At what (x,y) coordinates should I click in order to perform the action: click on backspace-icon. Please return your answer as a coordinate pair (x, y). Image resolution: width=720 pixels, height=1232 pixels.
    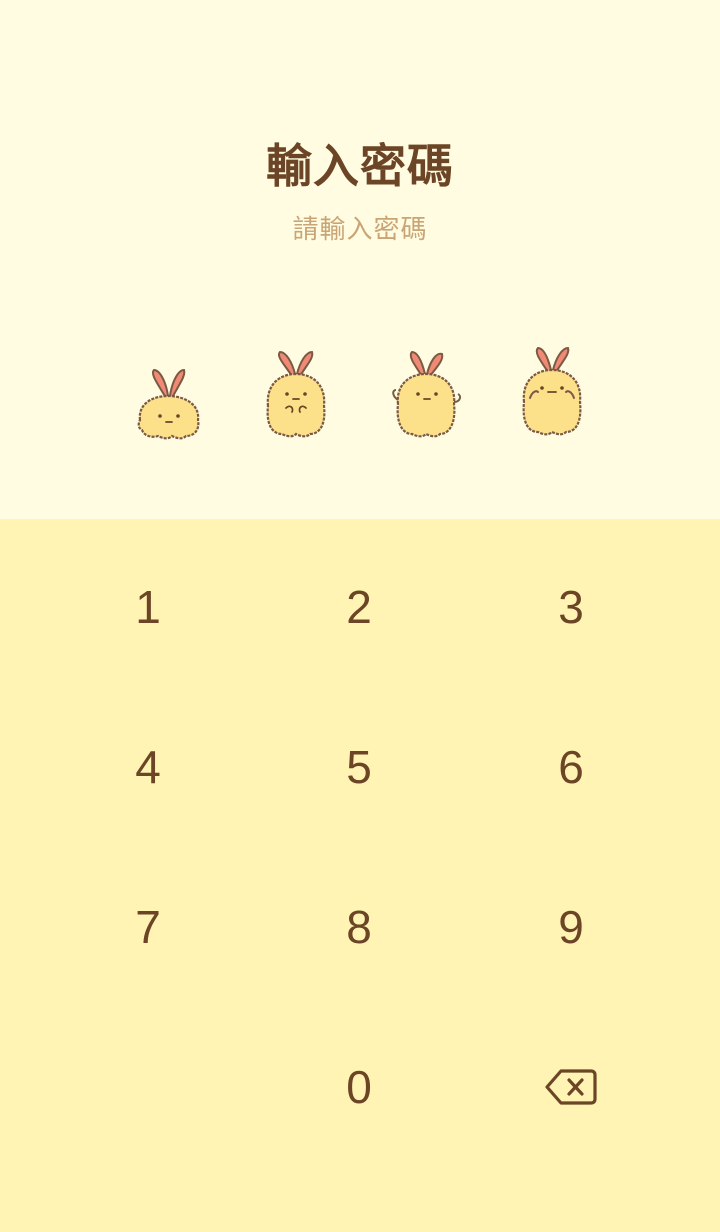
    Looking at the image, I should click on (571, 1087).